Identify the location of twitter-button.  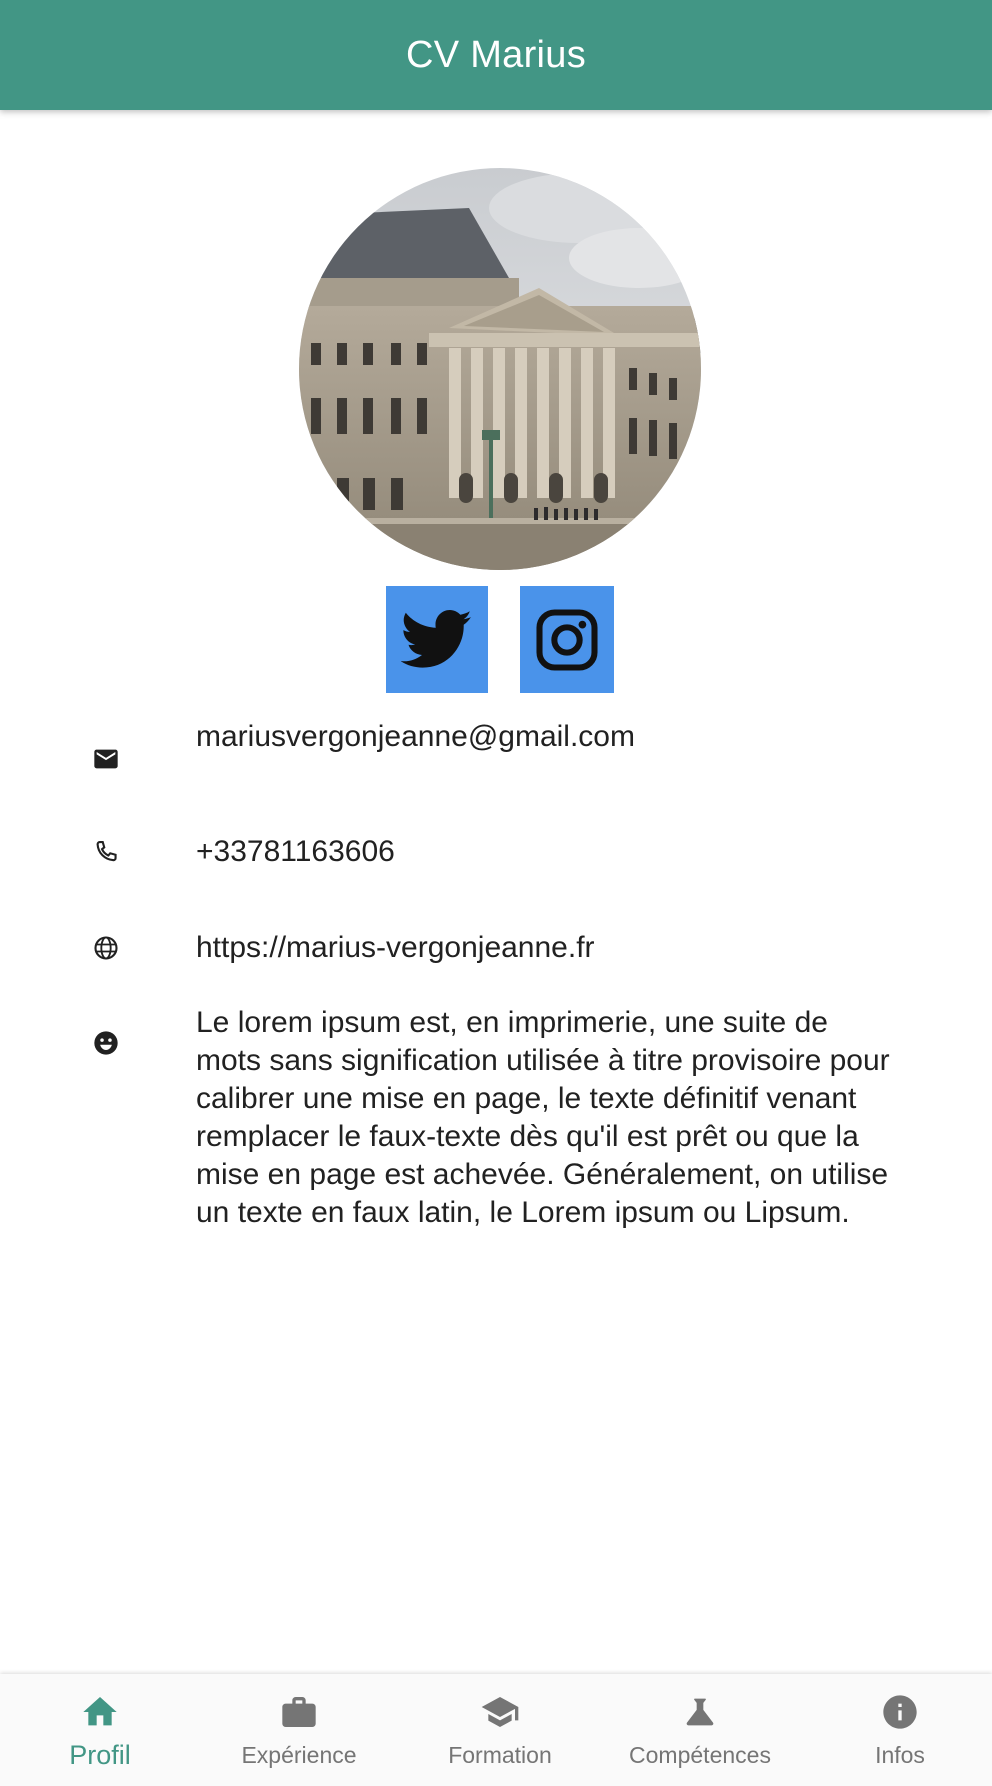
(437, 639).